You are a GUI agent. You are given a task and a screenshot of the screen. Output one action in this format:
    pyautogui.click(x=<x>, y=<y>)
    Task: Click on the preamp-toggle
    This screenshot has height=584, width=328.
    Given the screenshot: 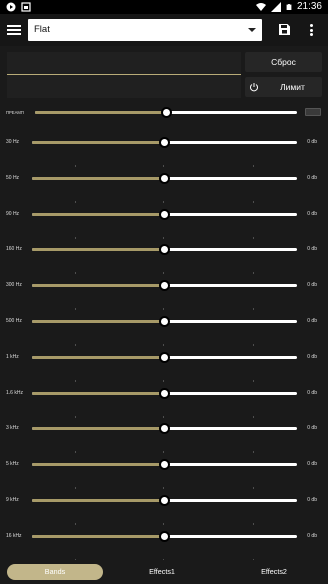 What is the action you would take?
    pyautogui.click(x=313, y=112)
    